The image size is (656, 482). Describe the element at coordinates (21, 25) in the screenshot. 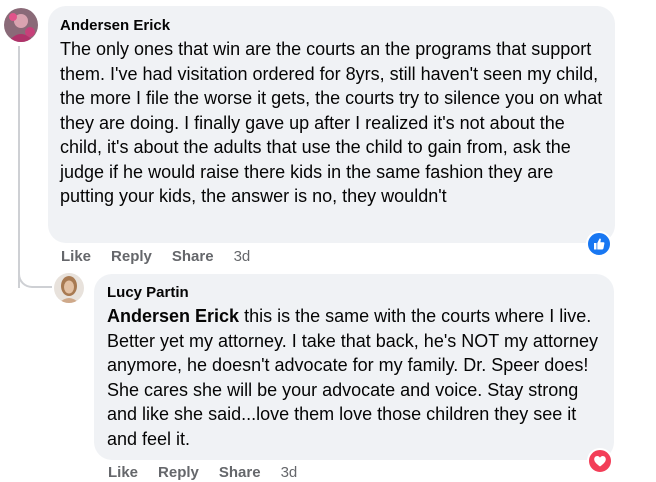

I see `commenter-avatar` at that location.